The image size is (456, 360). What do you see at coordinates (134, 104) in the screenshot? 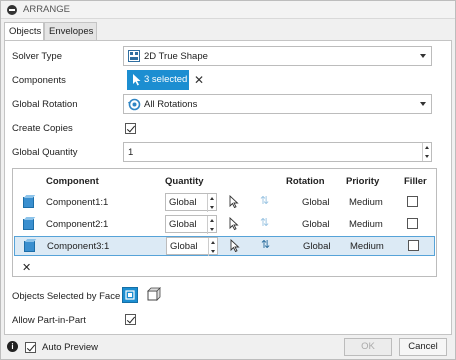
I see `rotation-icon` at bounding box center [134, 104].